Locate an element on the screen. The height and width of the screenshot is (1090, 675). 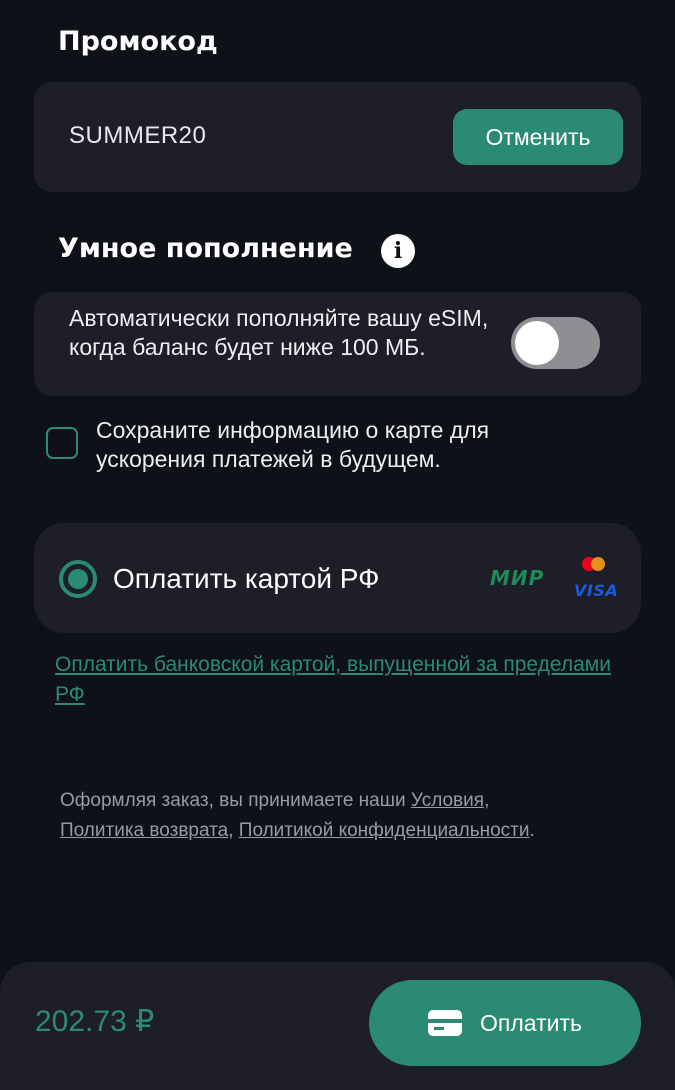
pay-button: Оплатить is located at coordinates (505, 1023).